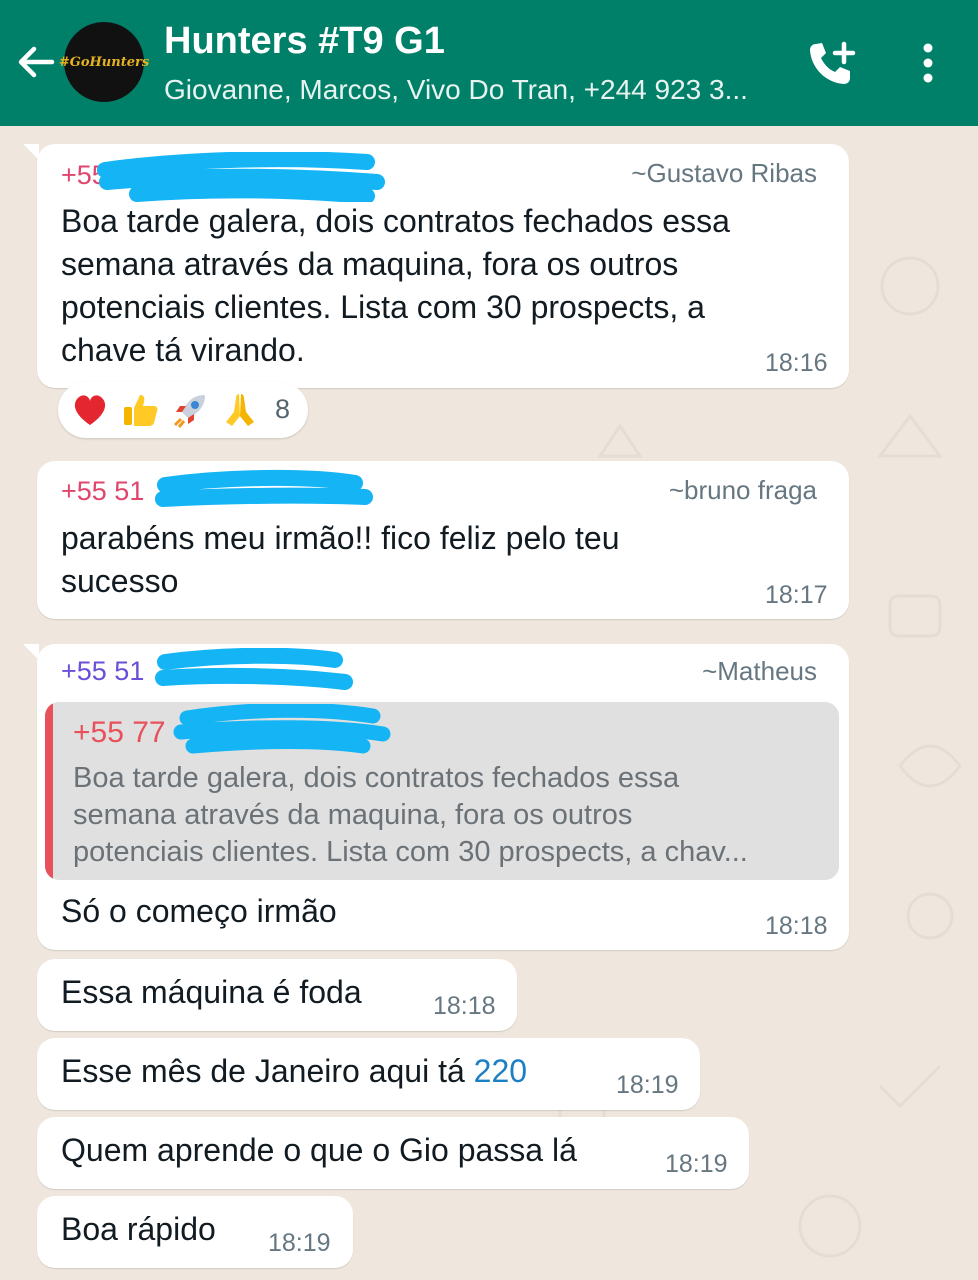 The width and height of the screenshot is (978, 1280). Describe the element at coordinates (267, 1071) in the screenshot. I see `message-text-prefix: Esse mês de Janeiro aqui tá` at that location.